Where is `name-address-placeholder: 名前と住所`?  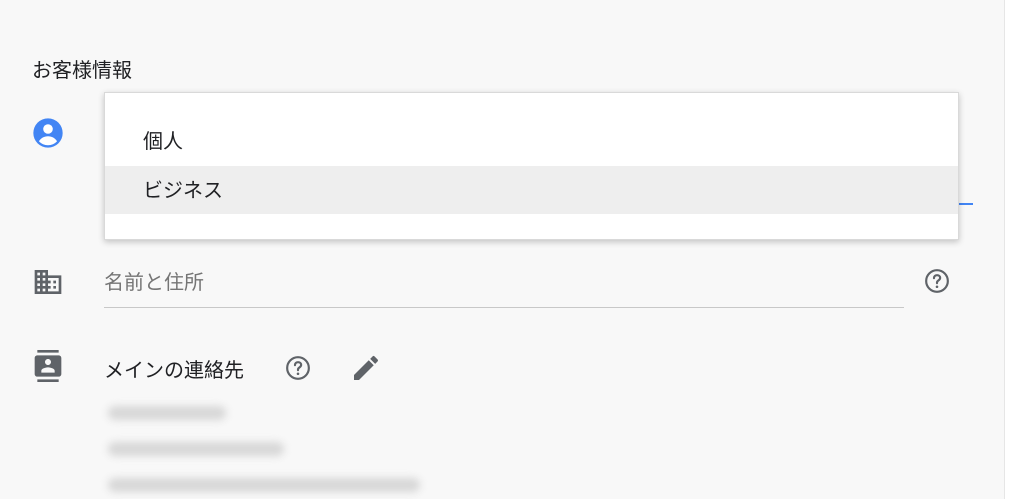 name-address-placeholder: 名前と住所 is located at coordinates (154, 282).